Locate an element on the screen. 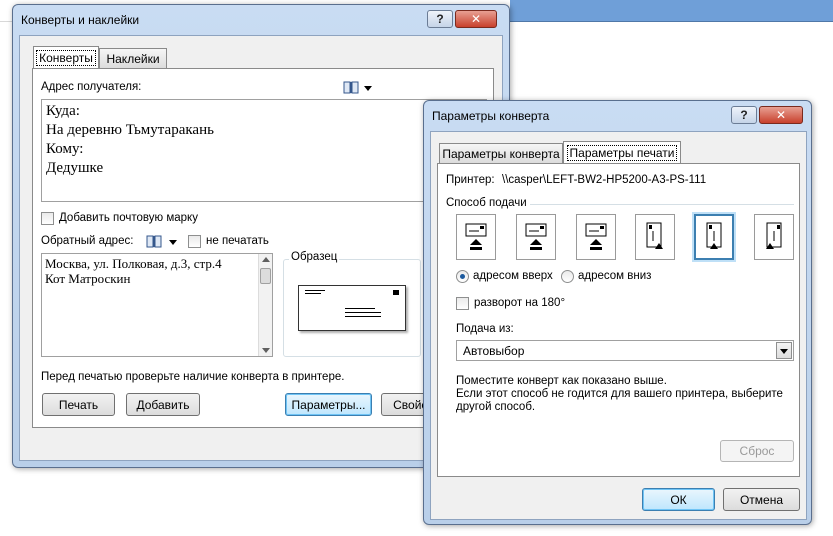 The width and height of the screenshot is (833, 536). recipient-line: Кому: is located at coordinates (65, 149).